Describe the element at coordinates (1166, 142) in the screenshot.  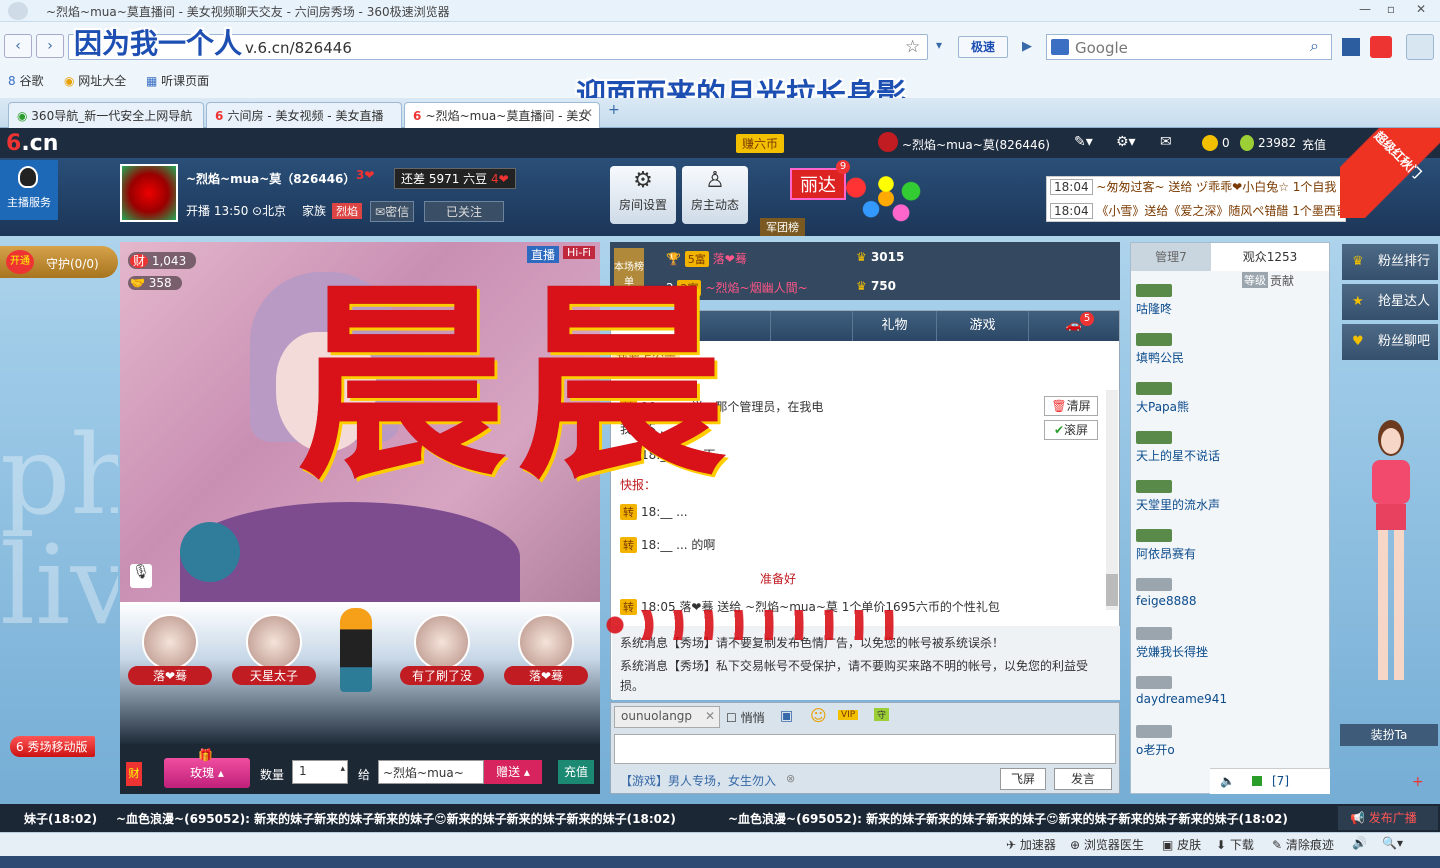
I see `mail-icon: ✉` at that location.